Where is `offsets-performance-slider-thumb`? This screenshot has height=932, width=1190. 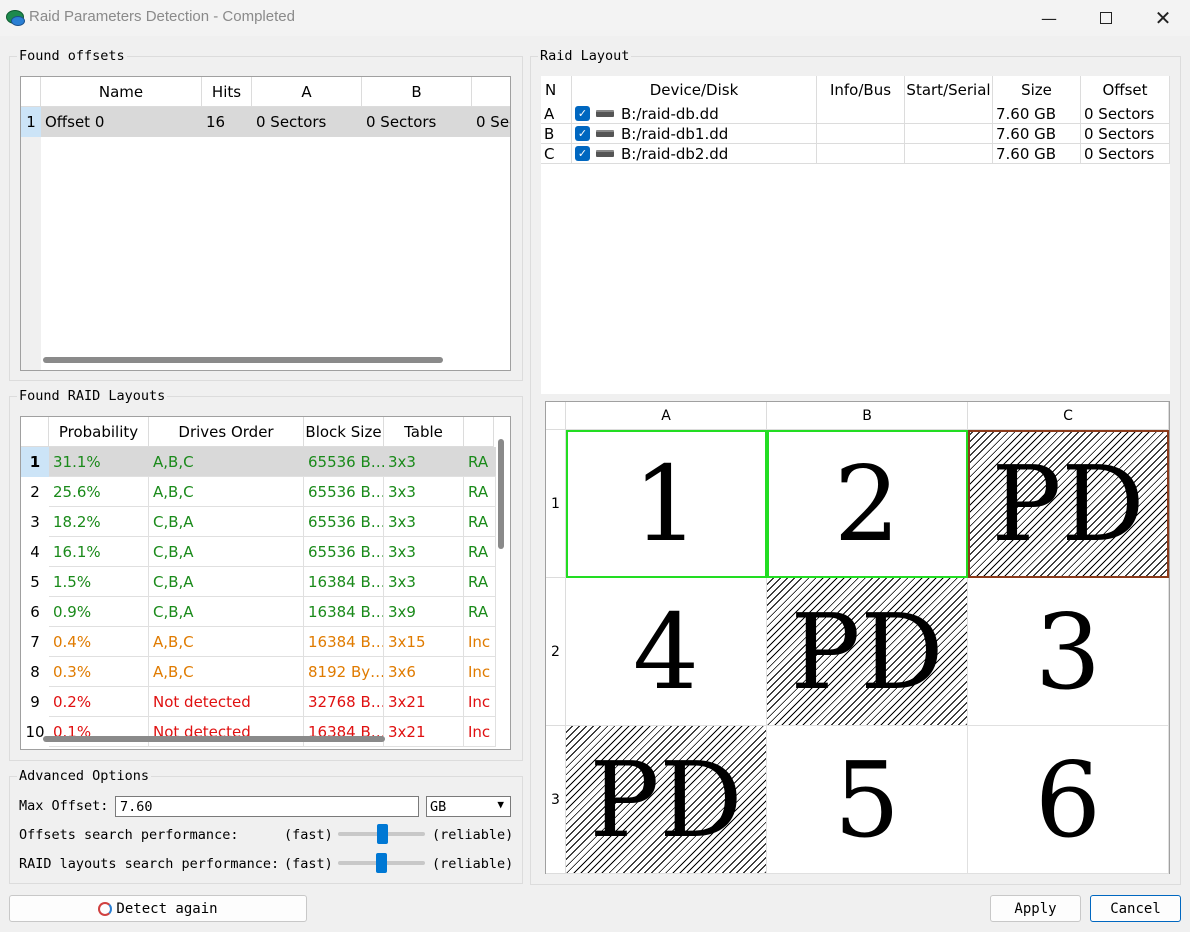 offsets-performance-slider-thumb is located at coordinates (382, 834).